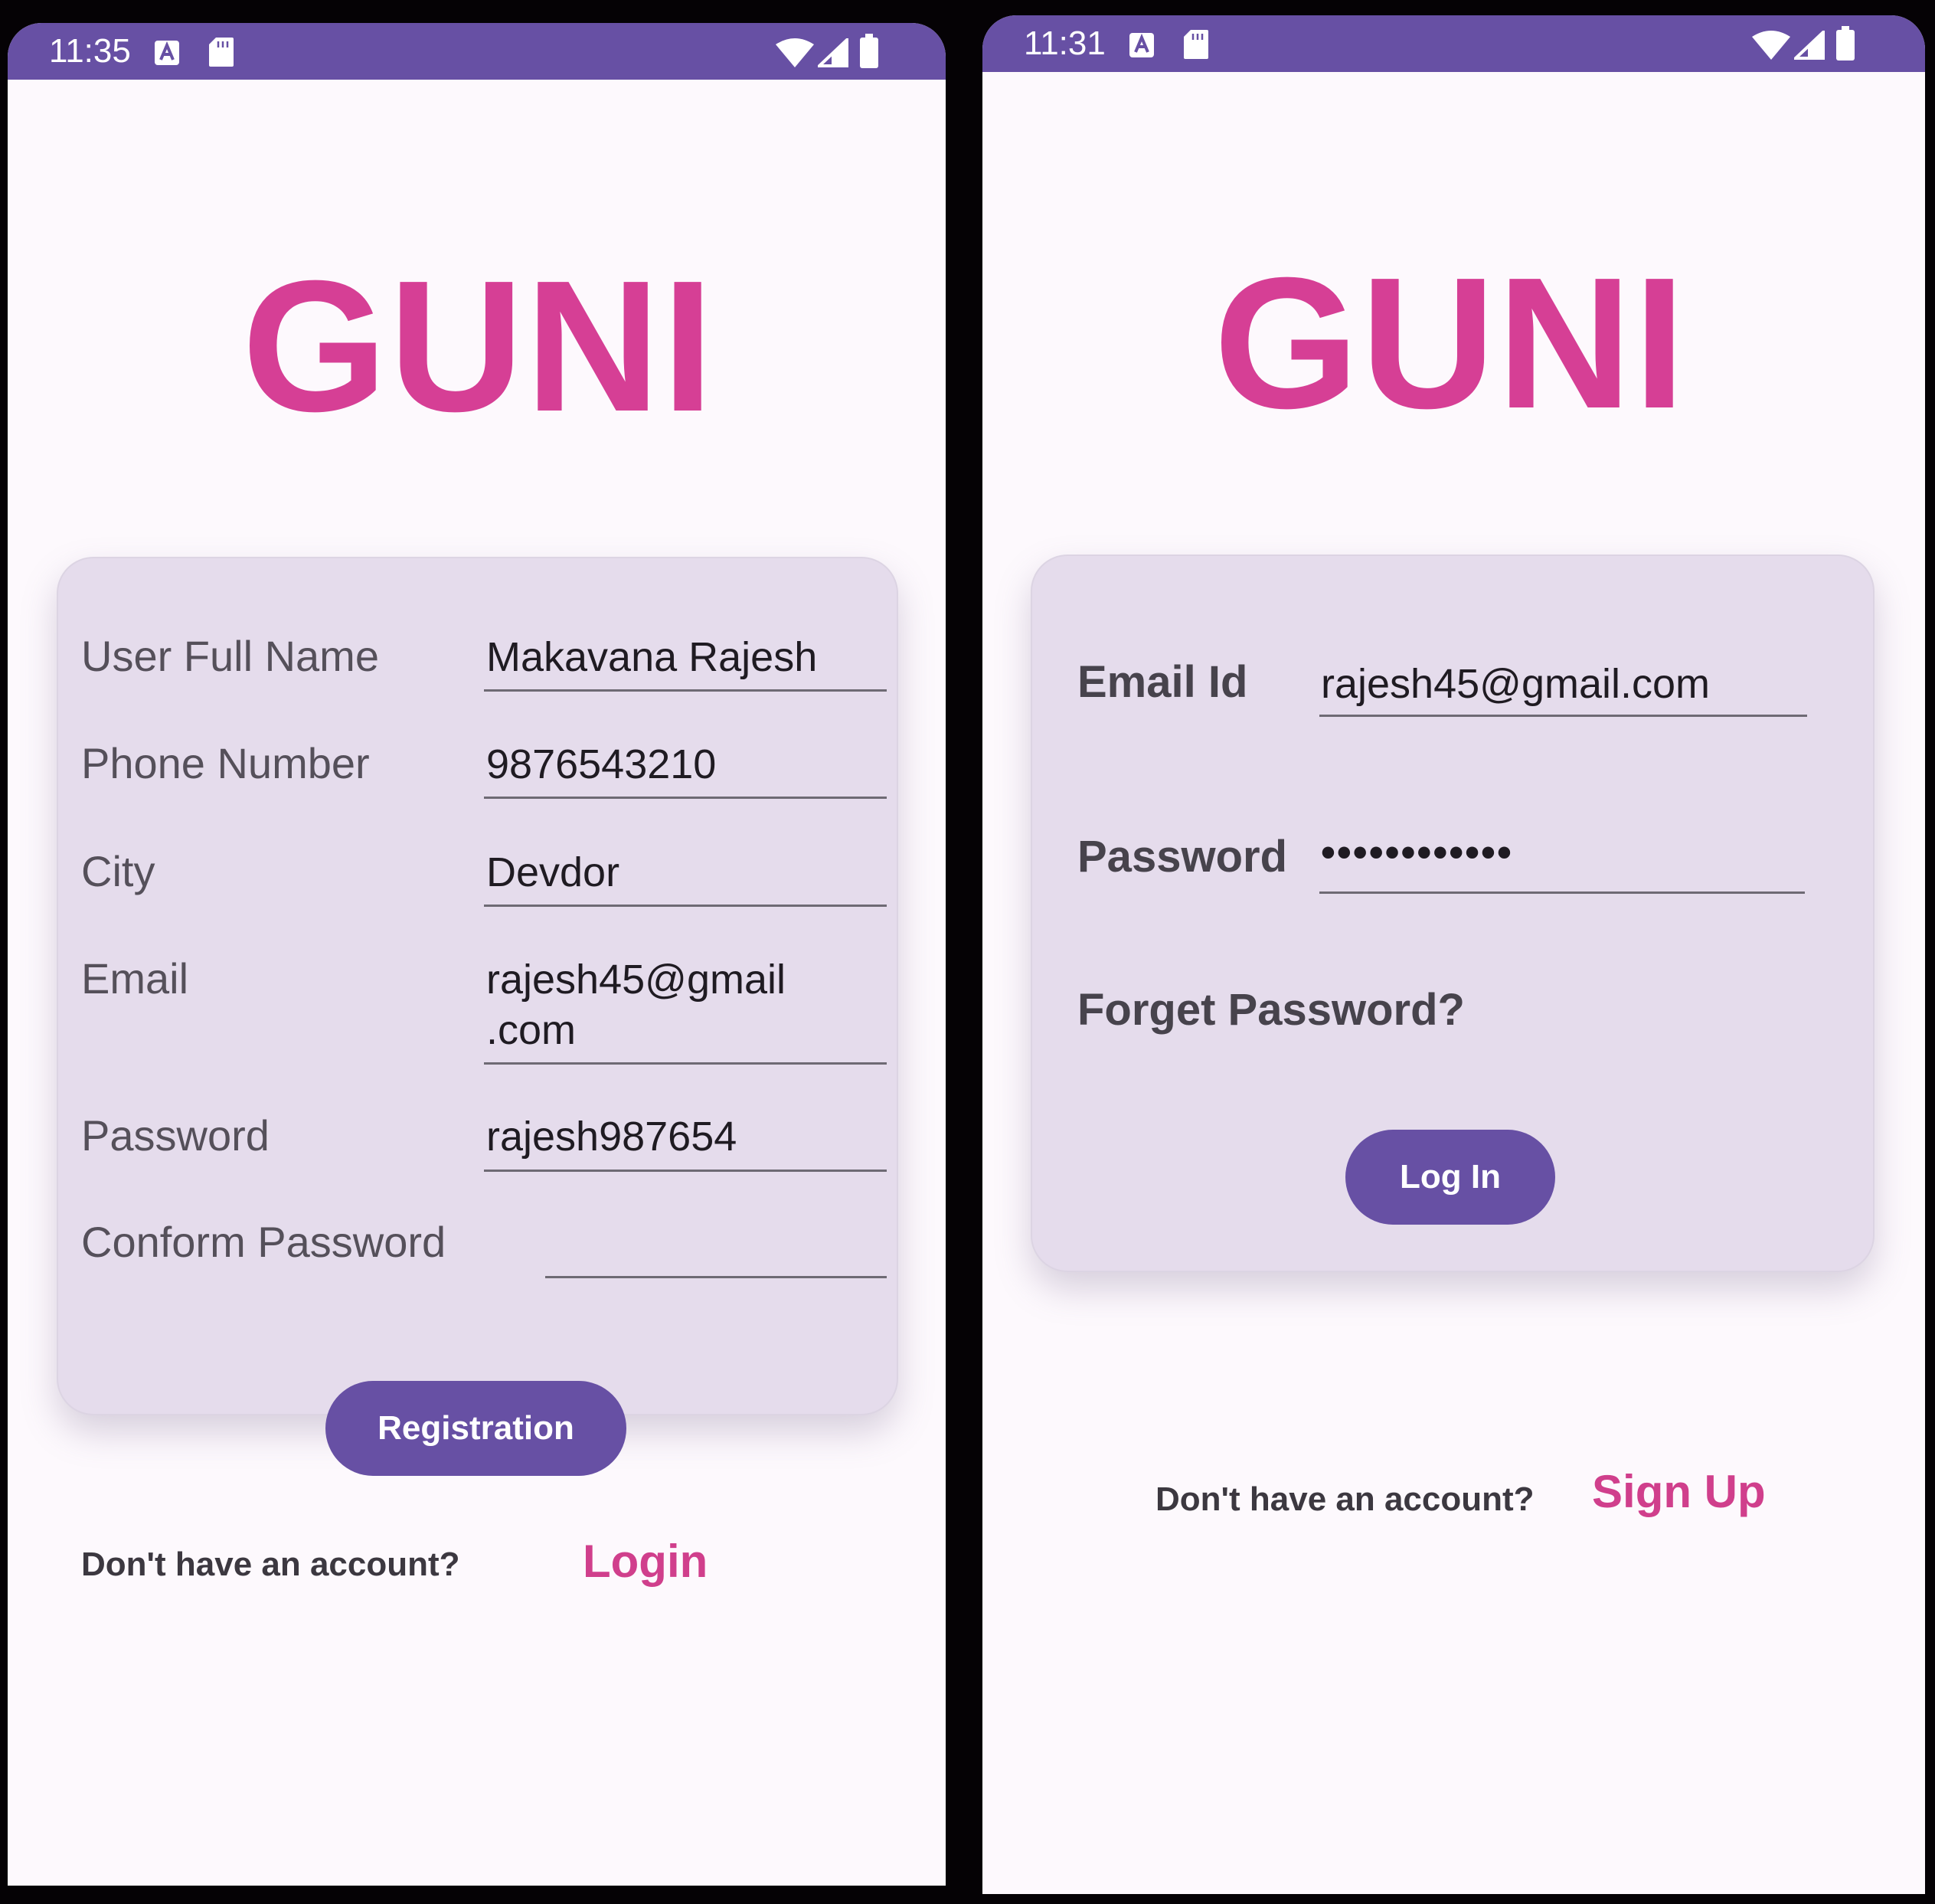 Image resolution: width=1935 pixels, height=1904 pixels. I want to click on log-in-button: Log In, so click(1450, 1177).